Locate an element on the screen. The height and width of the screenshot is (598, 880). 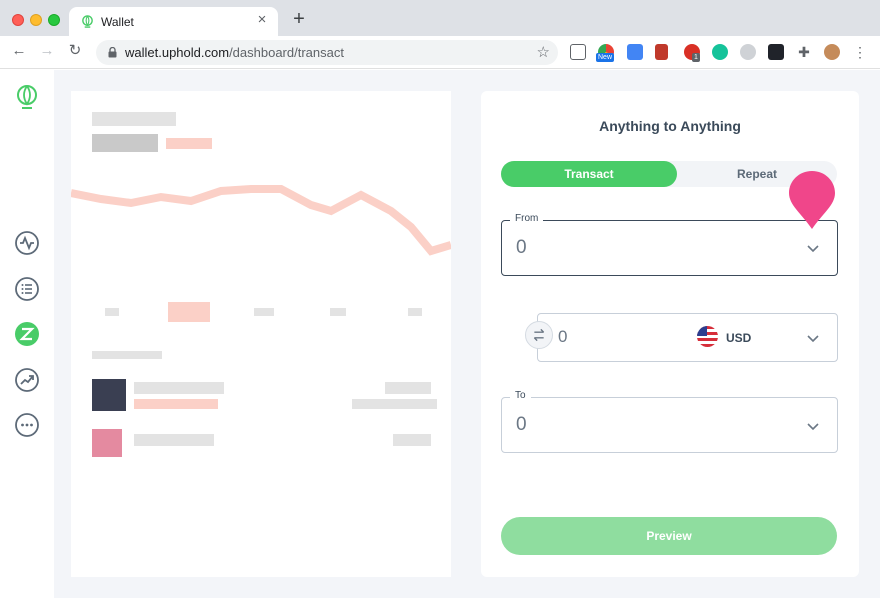
grammarly-extension-icon is located at coordinates (720, 52).